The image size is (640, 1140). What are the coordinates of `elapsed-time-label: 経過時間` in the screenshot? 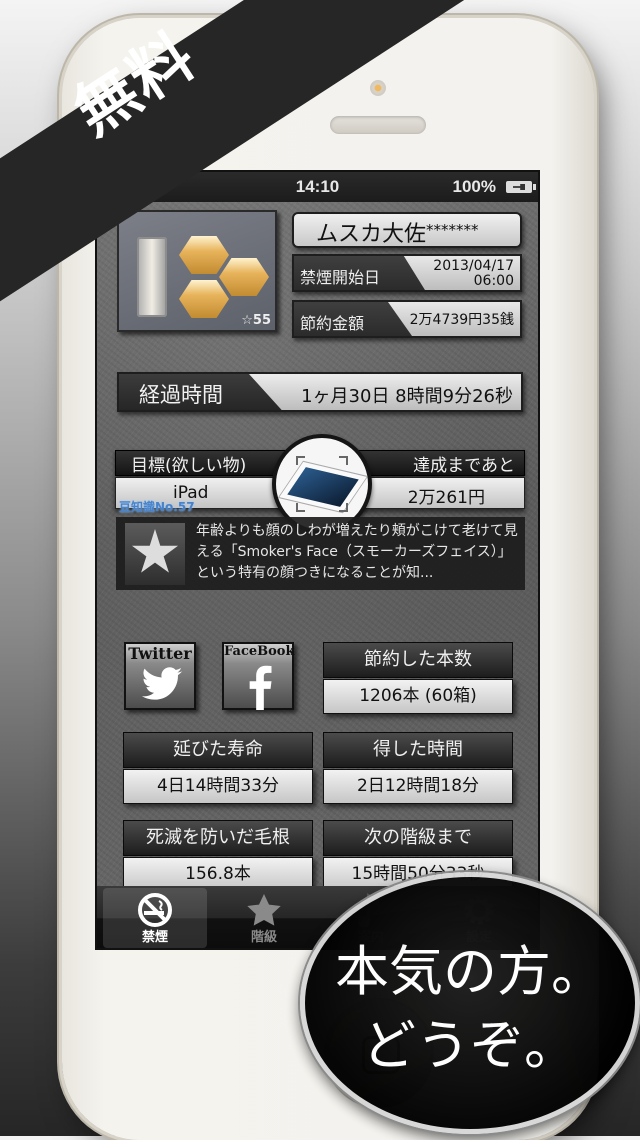 It's located at (181, 395).